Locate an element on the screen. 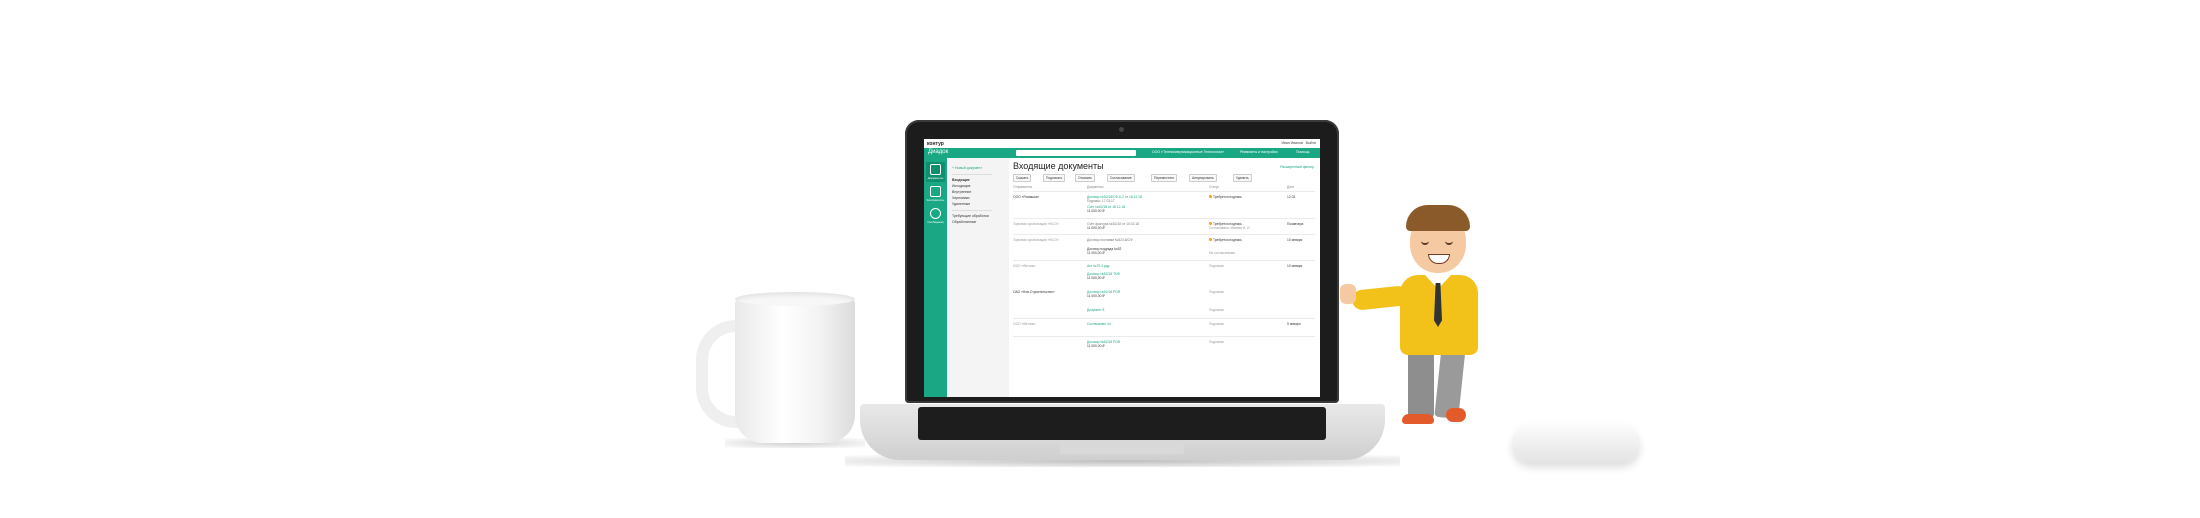  coffee-mug is located at coordinates (795, 370).